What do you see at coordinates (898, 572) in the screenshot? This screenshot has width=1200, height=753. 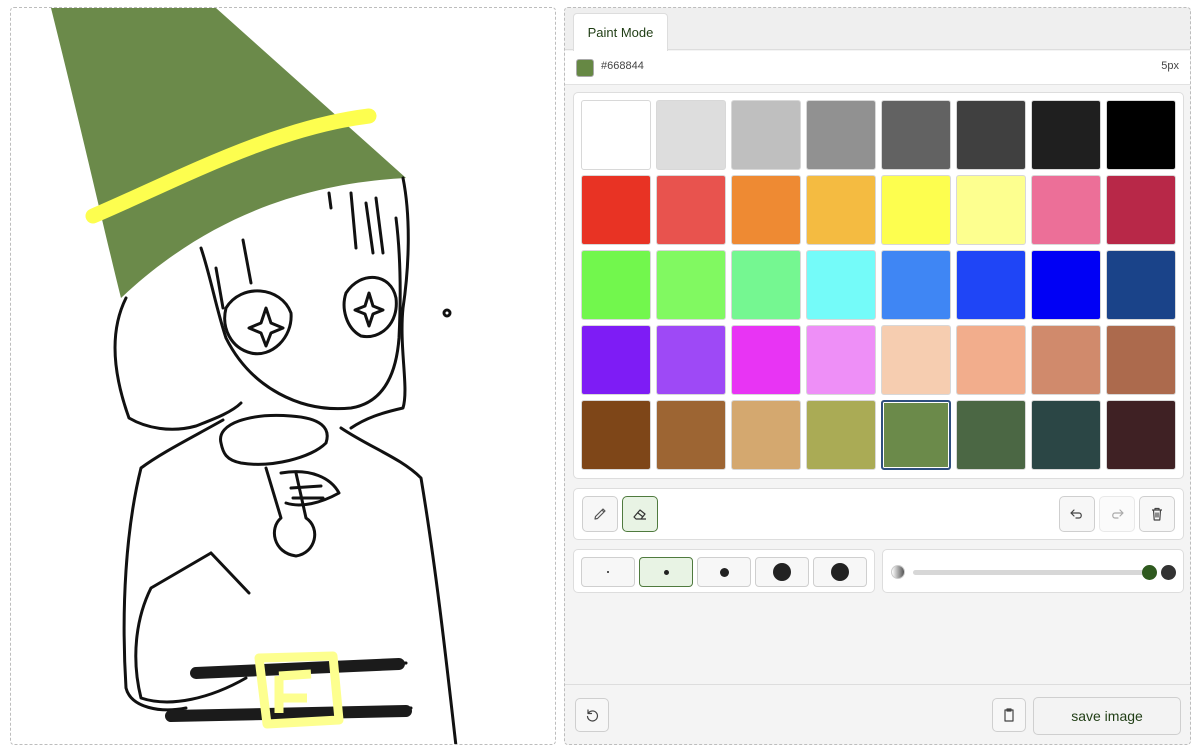 I see `opacity-gradient-icon` at bounding box center [898, 572].